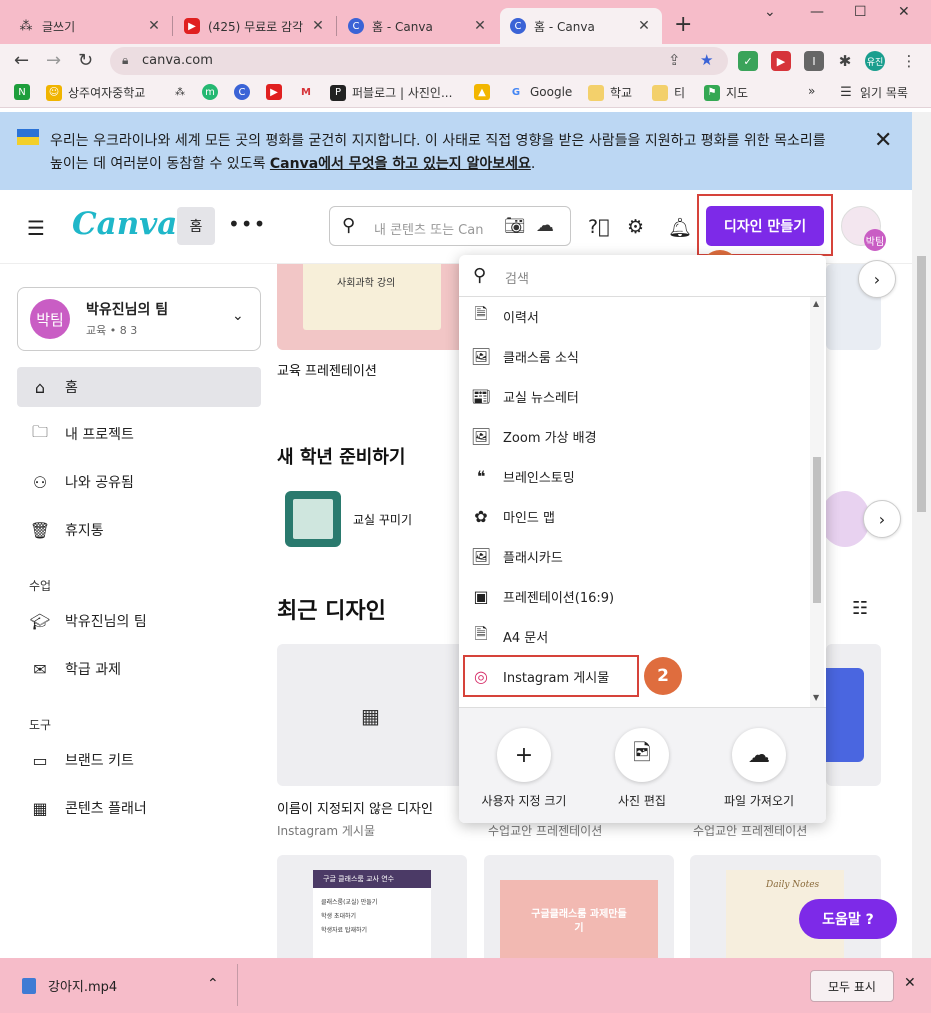  What do you see at coordinates (860, 608) in the screenshot?
I see `list-view-icon: ☷` at bounding box center [860, 608].